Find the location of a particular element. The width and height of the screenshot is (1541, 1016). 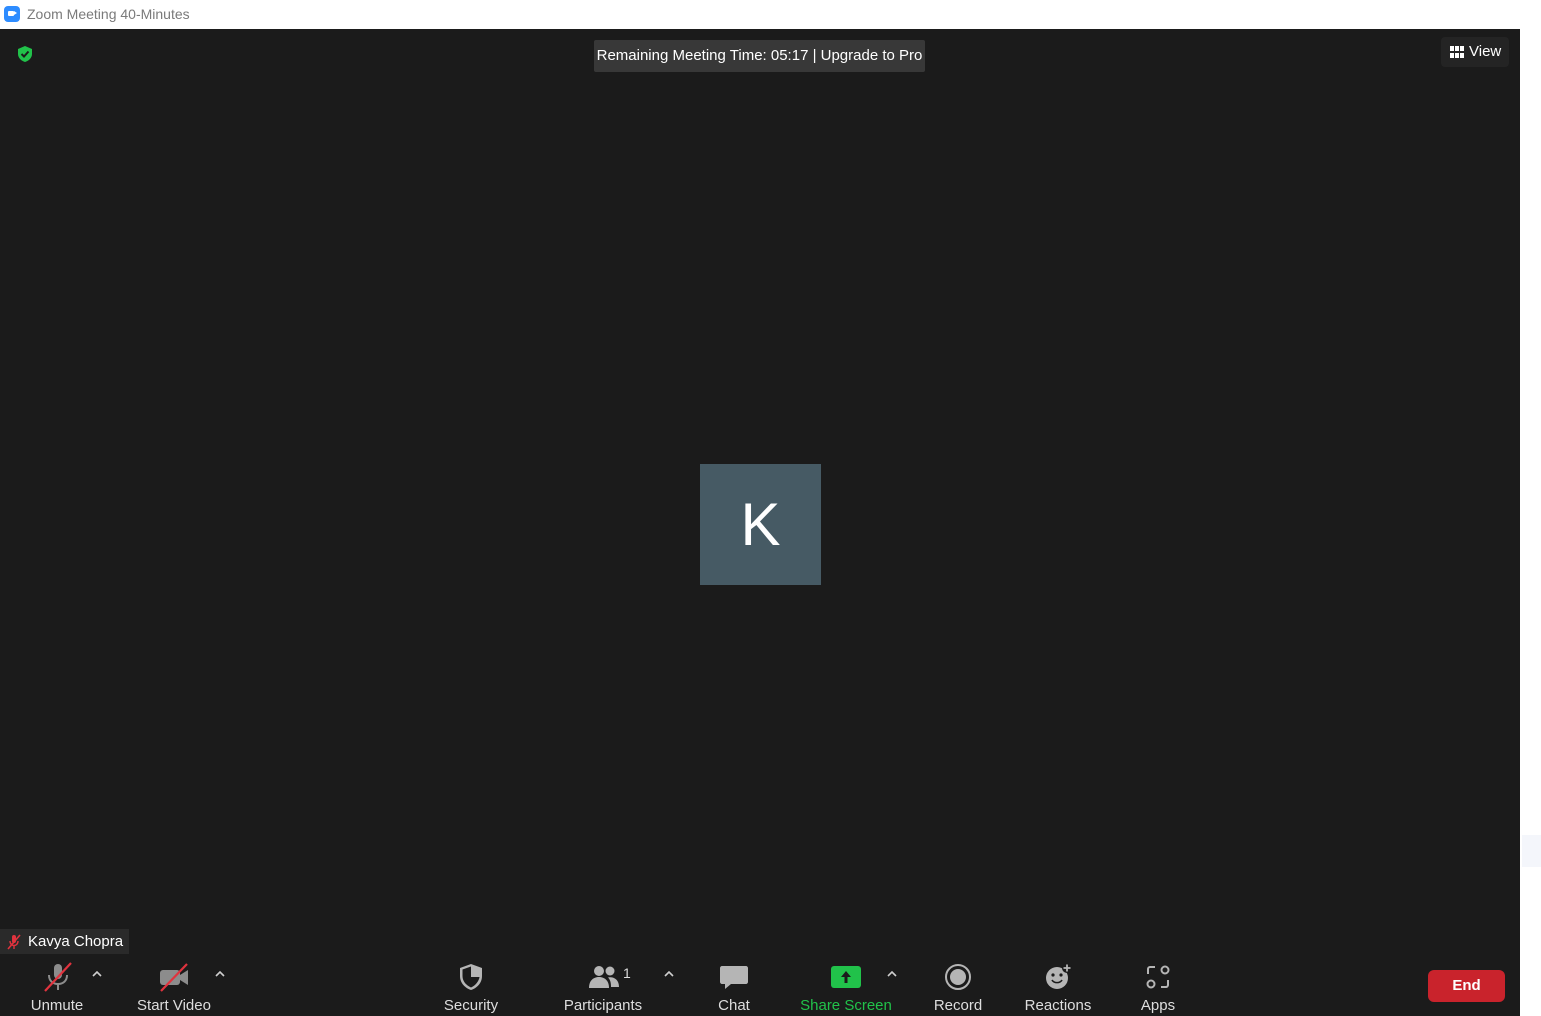

participants-button: 1 Participants is located at coordinates (603, 987).